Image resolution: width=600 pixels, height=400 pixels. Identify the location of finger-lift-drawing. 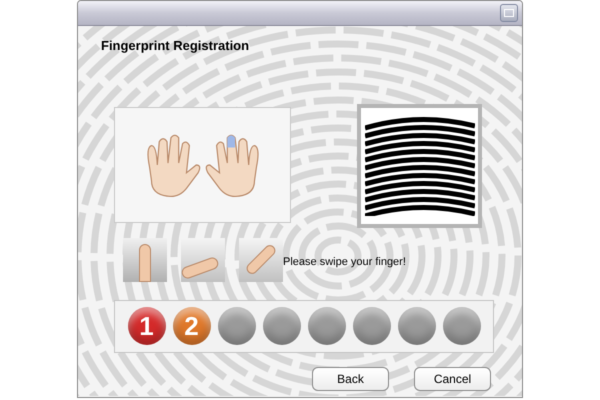
(261, 260).